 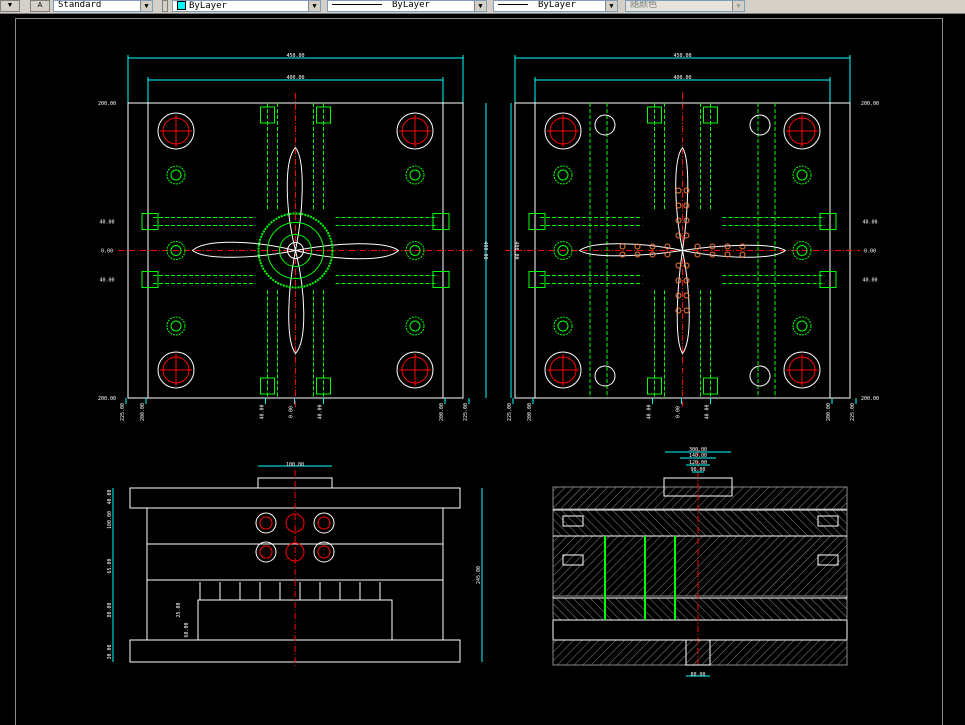 What do you see at coordinates (698, 456) in the screenshot?
I see `dimension-label: 140.00` at bounding box center [698, 456].